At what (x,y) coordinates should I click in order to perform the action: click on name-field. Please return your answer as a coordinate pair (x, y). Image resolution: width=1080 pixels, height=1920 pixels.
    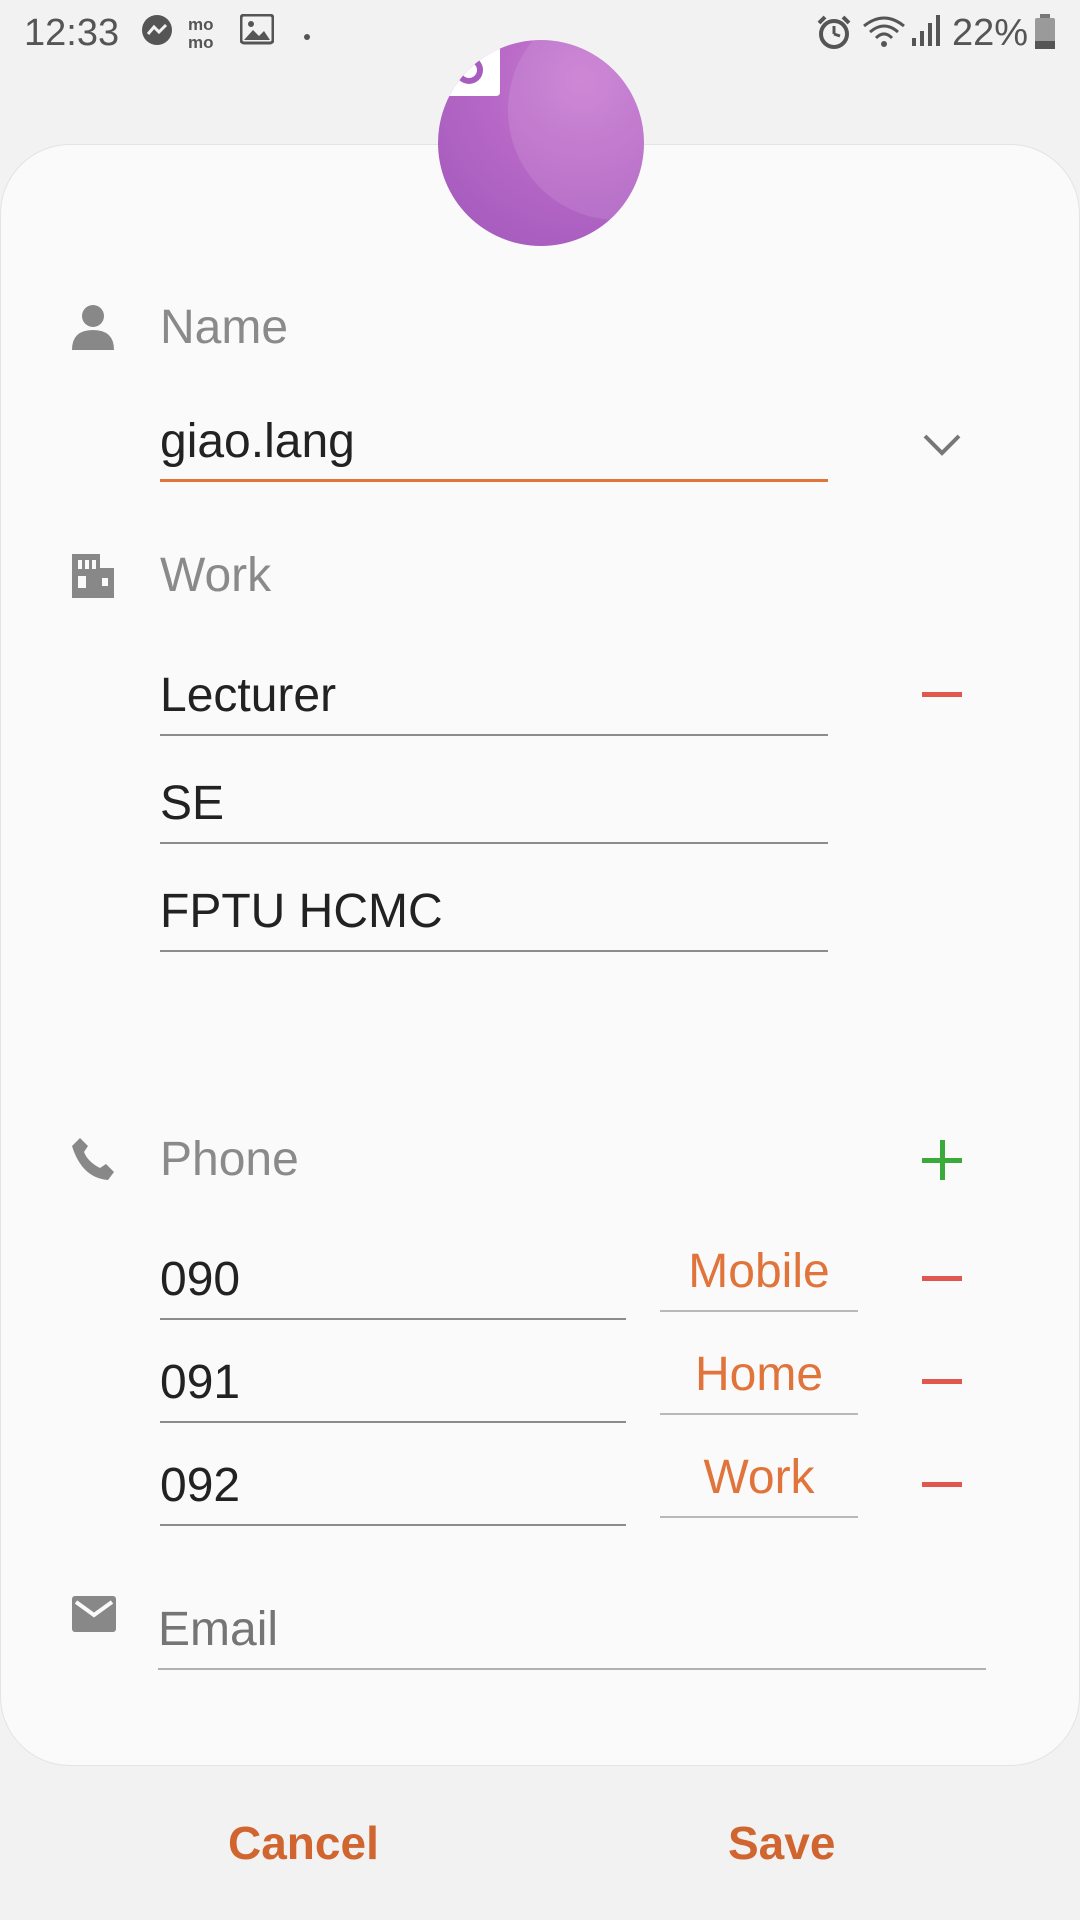
    Looking at the image, I should click on (494, 442).